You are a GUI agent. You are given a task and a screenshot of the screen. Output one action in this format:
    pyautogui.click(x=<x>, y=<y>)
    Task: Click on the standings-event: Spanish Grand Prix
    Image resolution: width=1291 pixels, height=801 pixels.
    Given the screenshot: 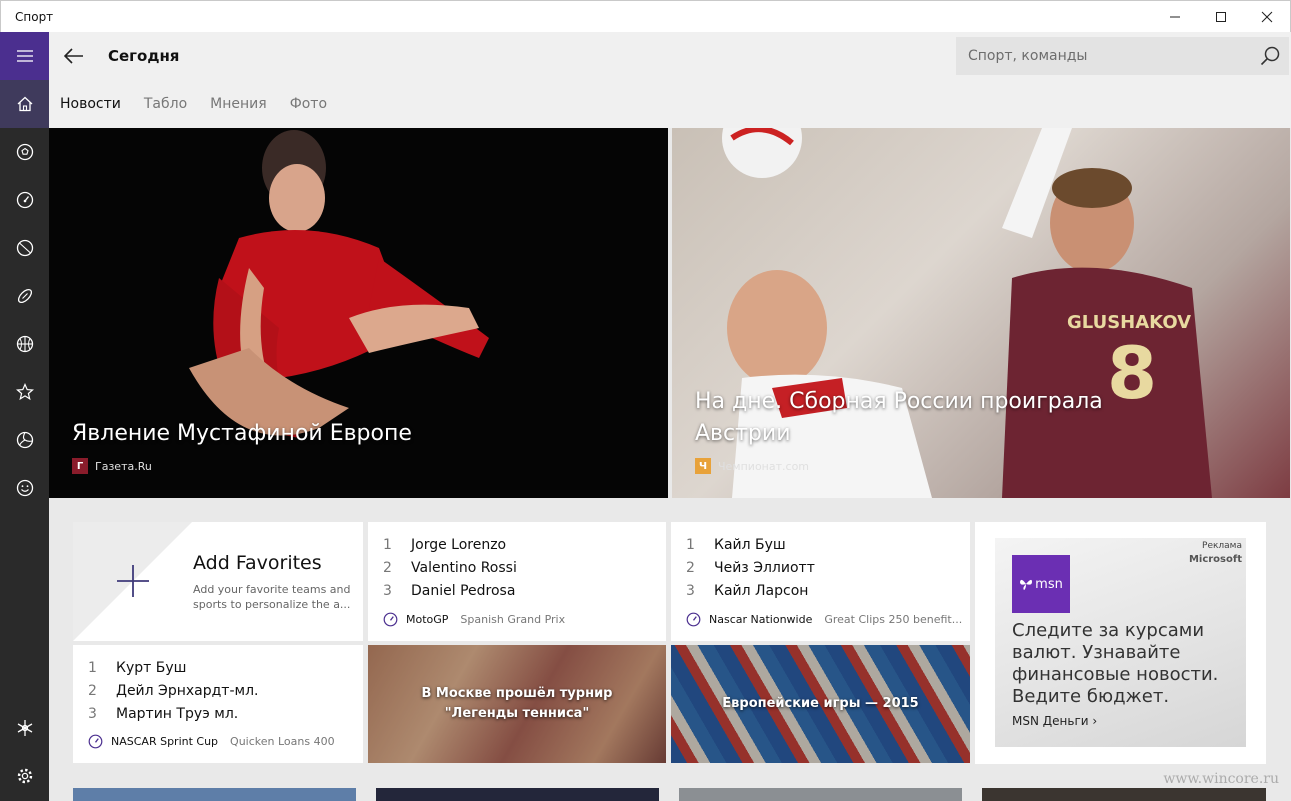 What is the action you would take?
    pyautogui.click(x=513, y=619)
    